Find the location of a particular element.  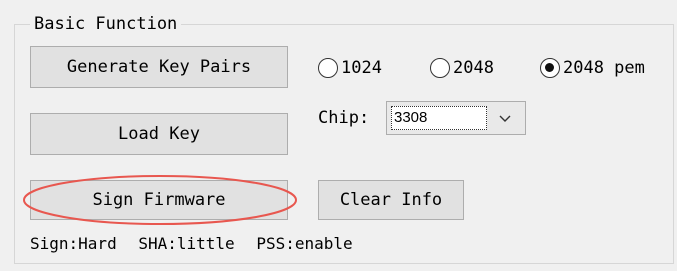

clear-info-button: Clear Info is located at coordinates (391, 200).